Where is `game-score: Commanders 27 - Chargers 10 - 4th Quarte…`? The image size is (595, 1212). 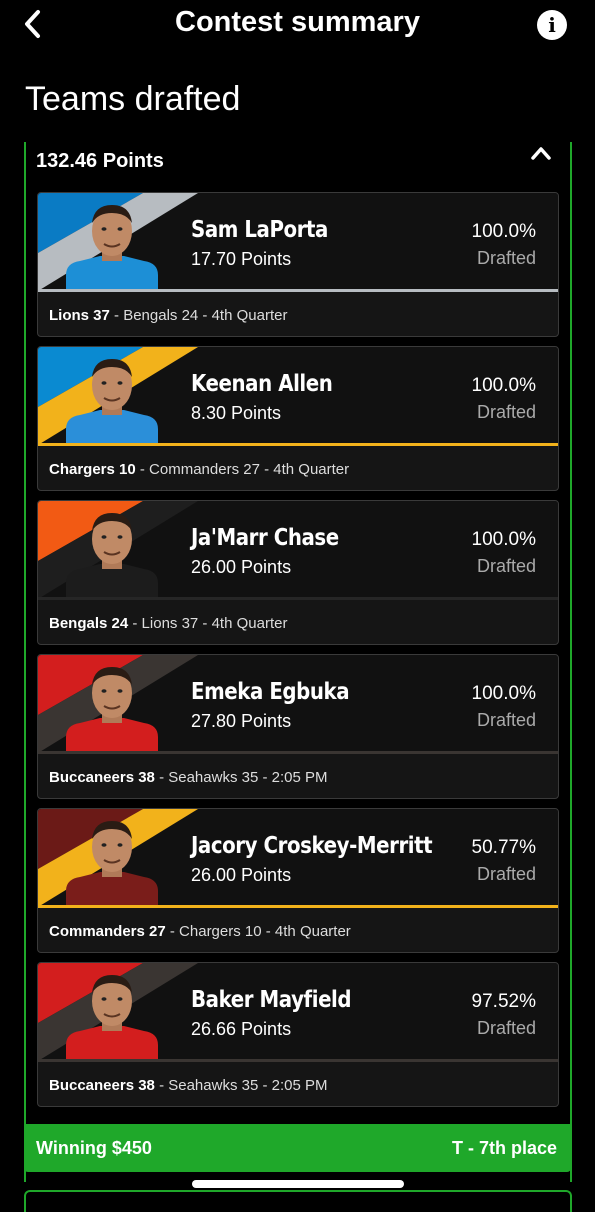 game-score: Commanders 27 - Chargers 10 - 4th Quarte… is located at coordinates (200, 931).